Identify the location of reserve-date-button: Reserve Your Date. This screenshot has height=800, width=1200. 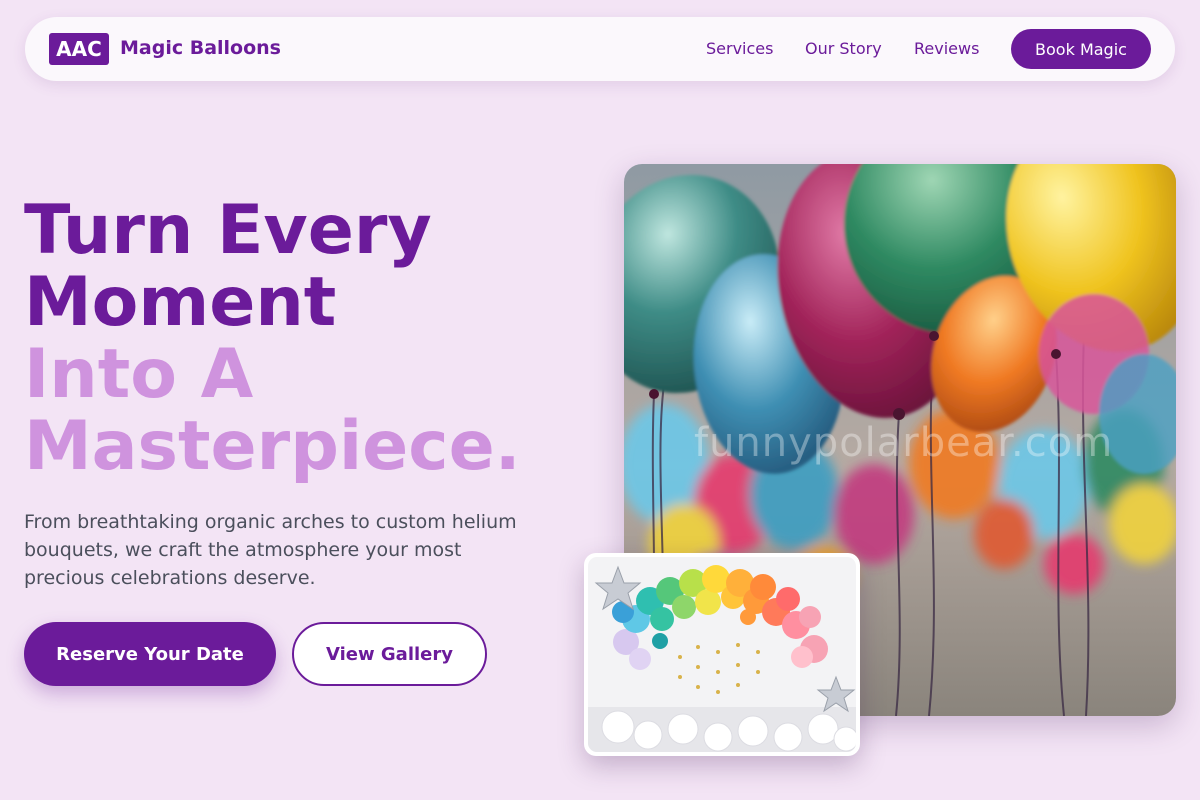
(150, 654).